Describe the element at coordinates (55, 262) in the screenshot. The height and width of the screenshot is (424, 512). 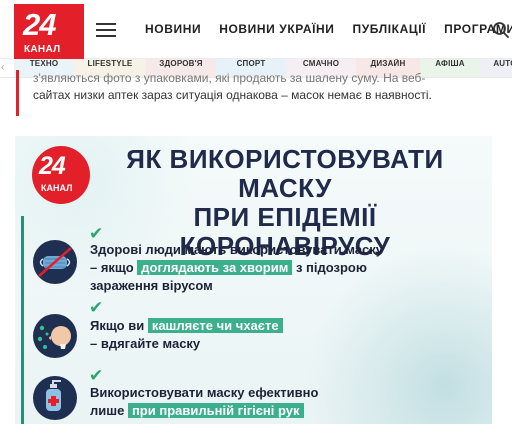
I see `mask-icon` at that location.